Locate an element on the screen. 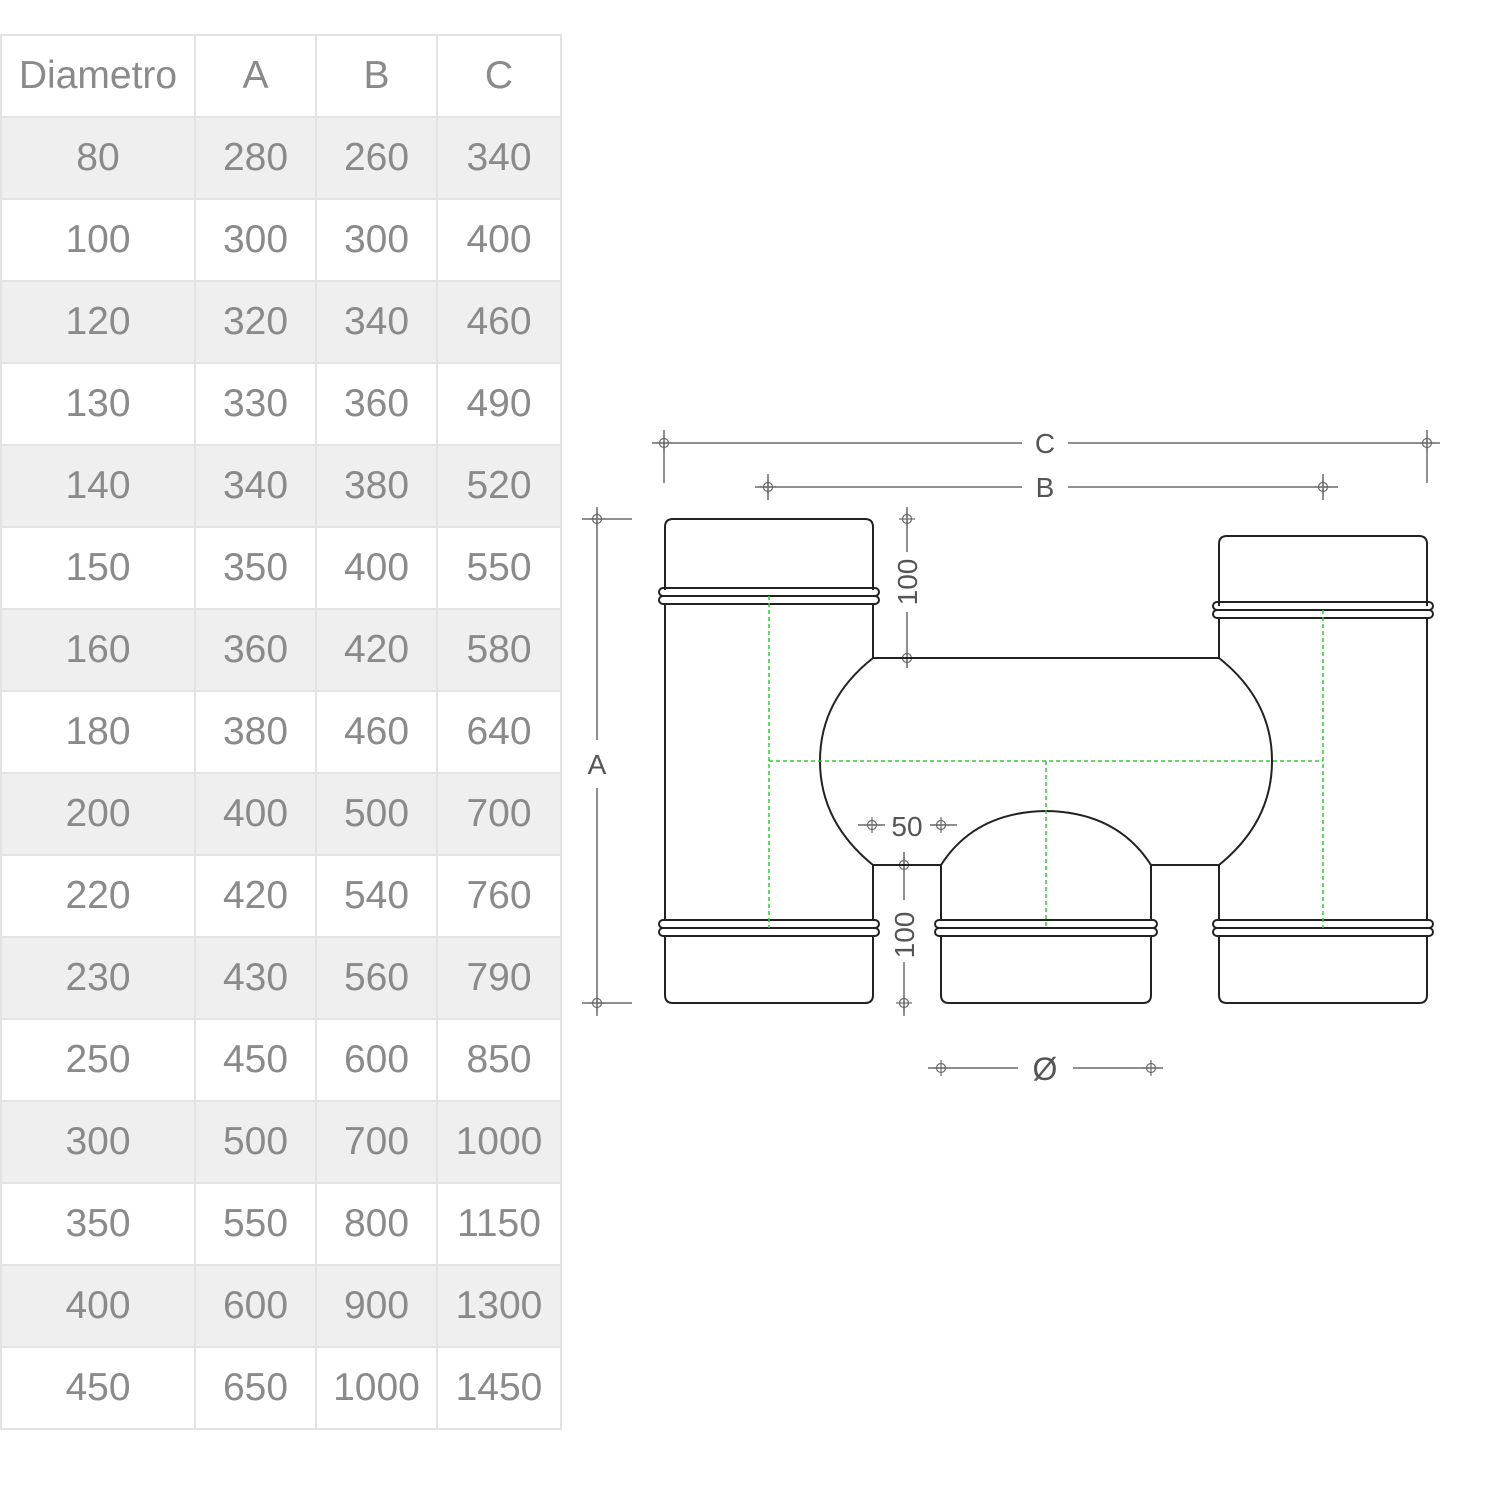  bottom-middle-pipe is located at coordinates (1046, 934).